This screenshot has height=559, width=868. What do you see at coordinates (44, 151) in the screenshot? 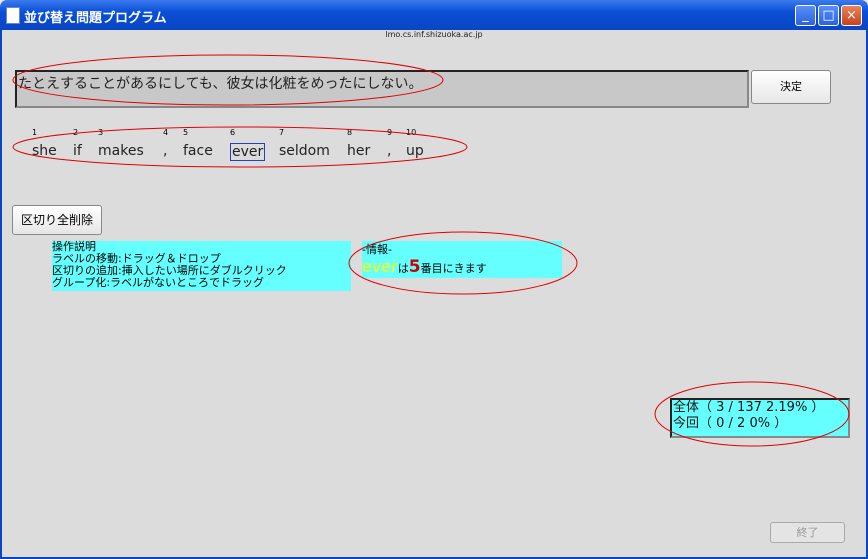
I see `word-label: she` at bounding box center [44, 151].